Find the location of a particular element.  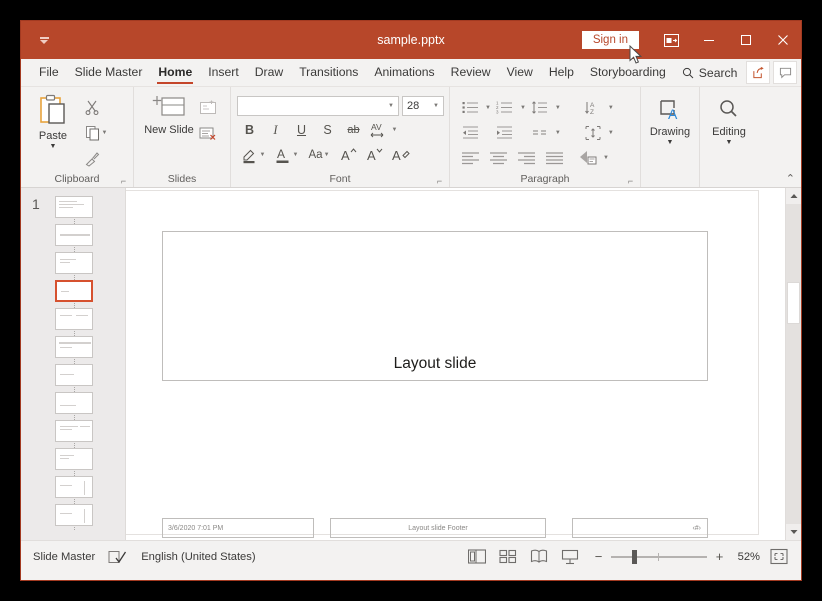

scroll-up-button is located at coordinates (793, 196).